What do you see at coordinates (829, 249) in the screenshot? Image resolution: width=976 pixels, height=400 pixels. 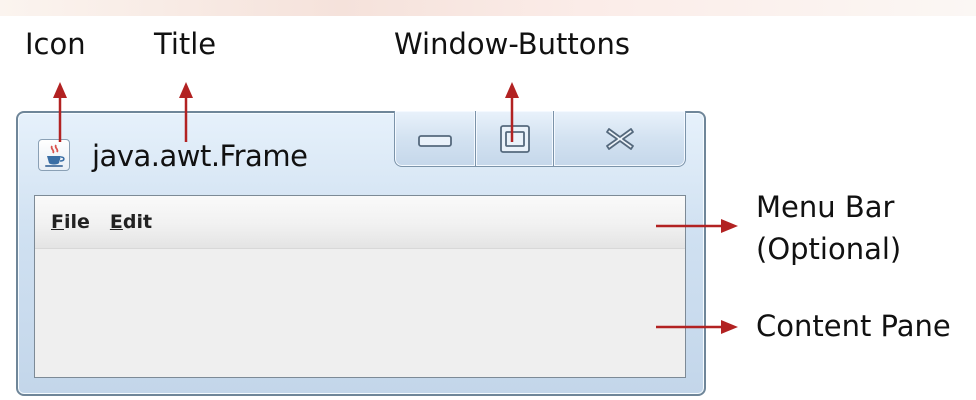 I see `label-menu-bar-line2: (Optional)` at bounding box center [829, 249].